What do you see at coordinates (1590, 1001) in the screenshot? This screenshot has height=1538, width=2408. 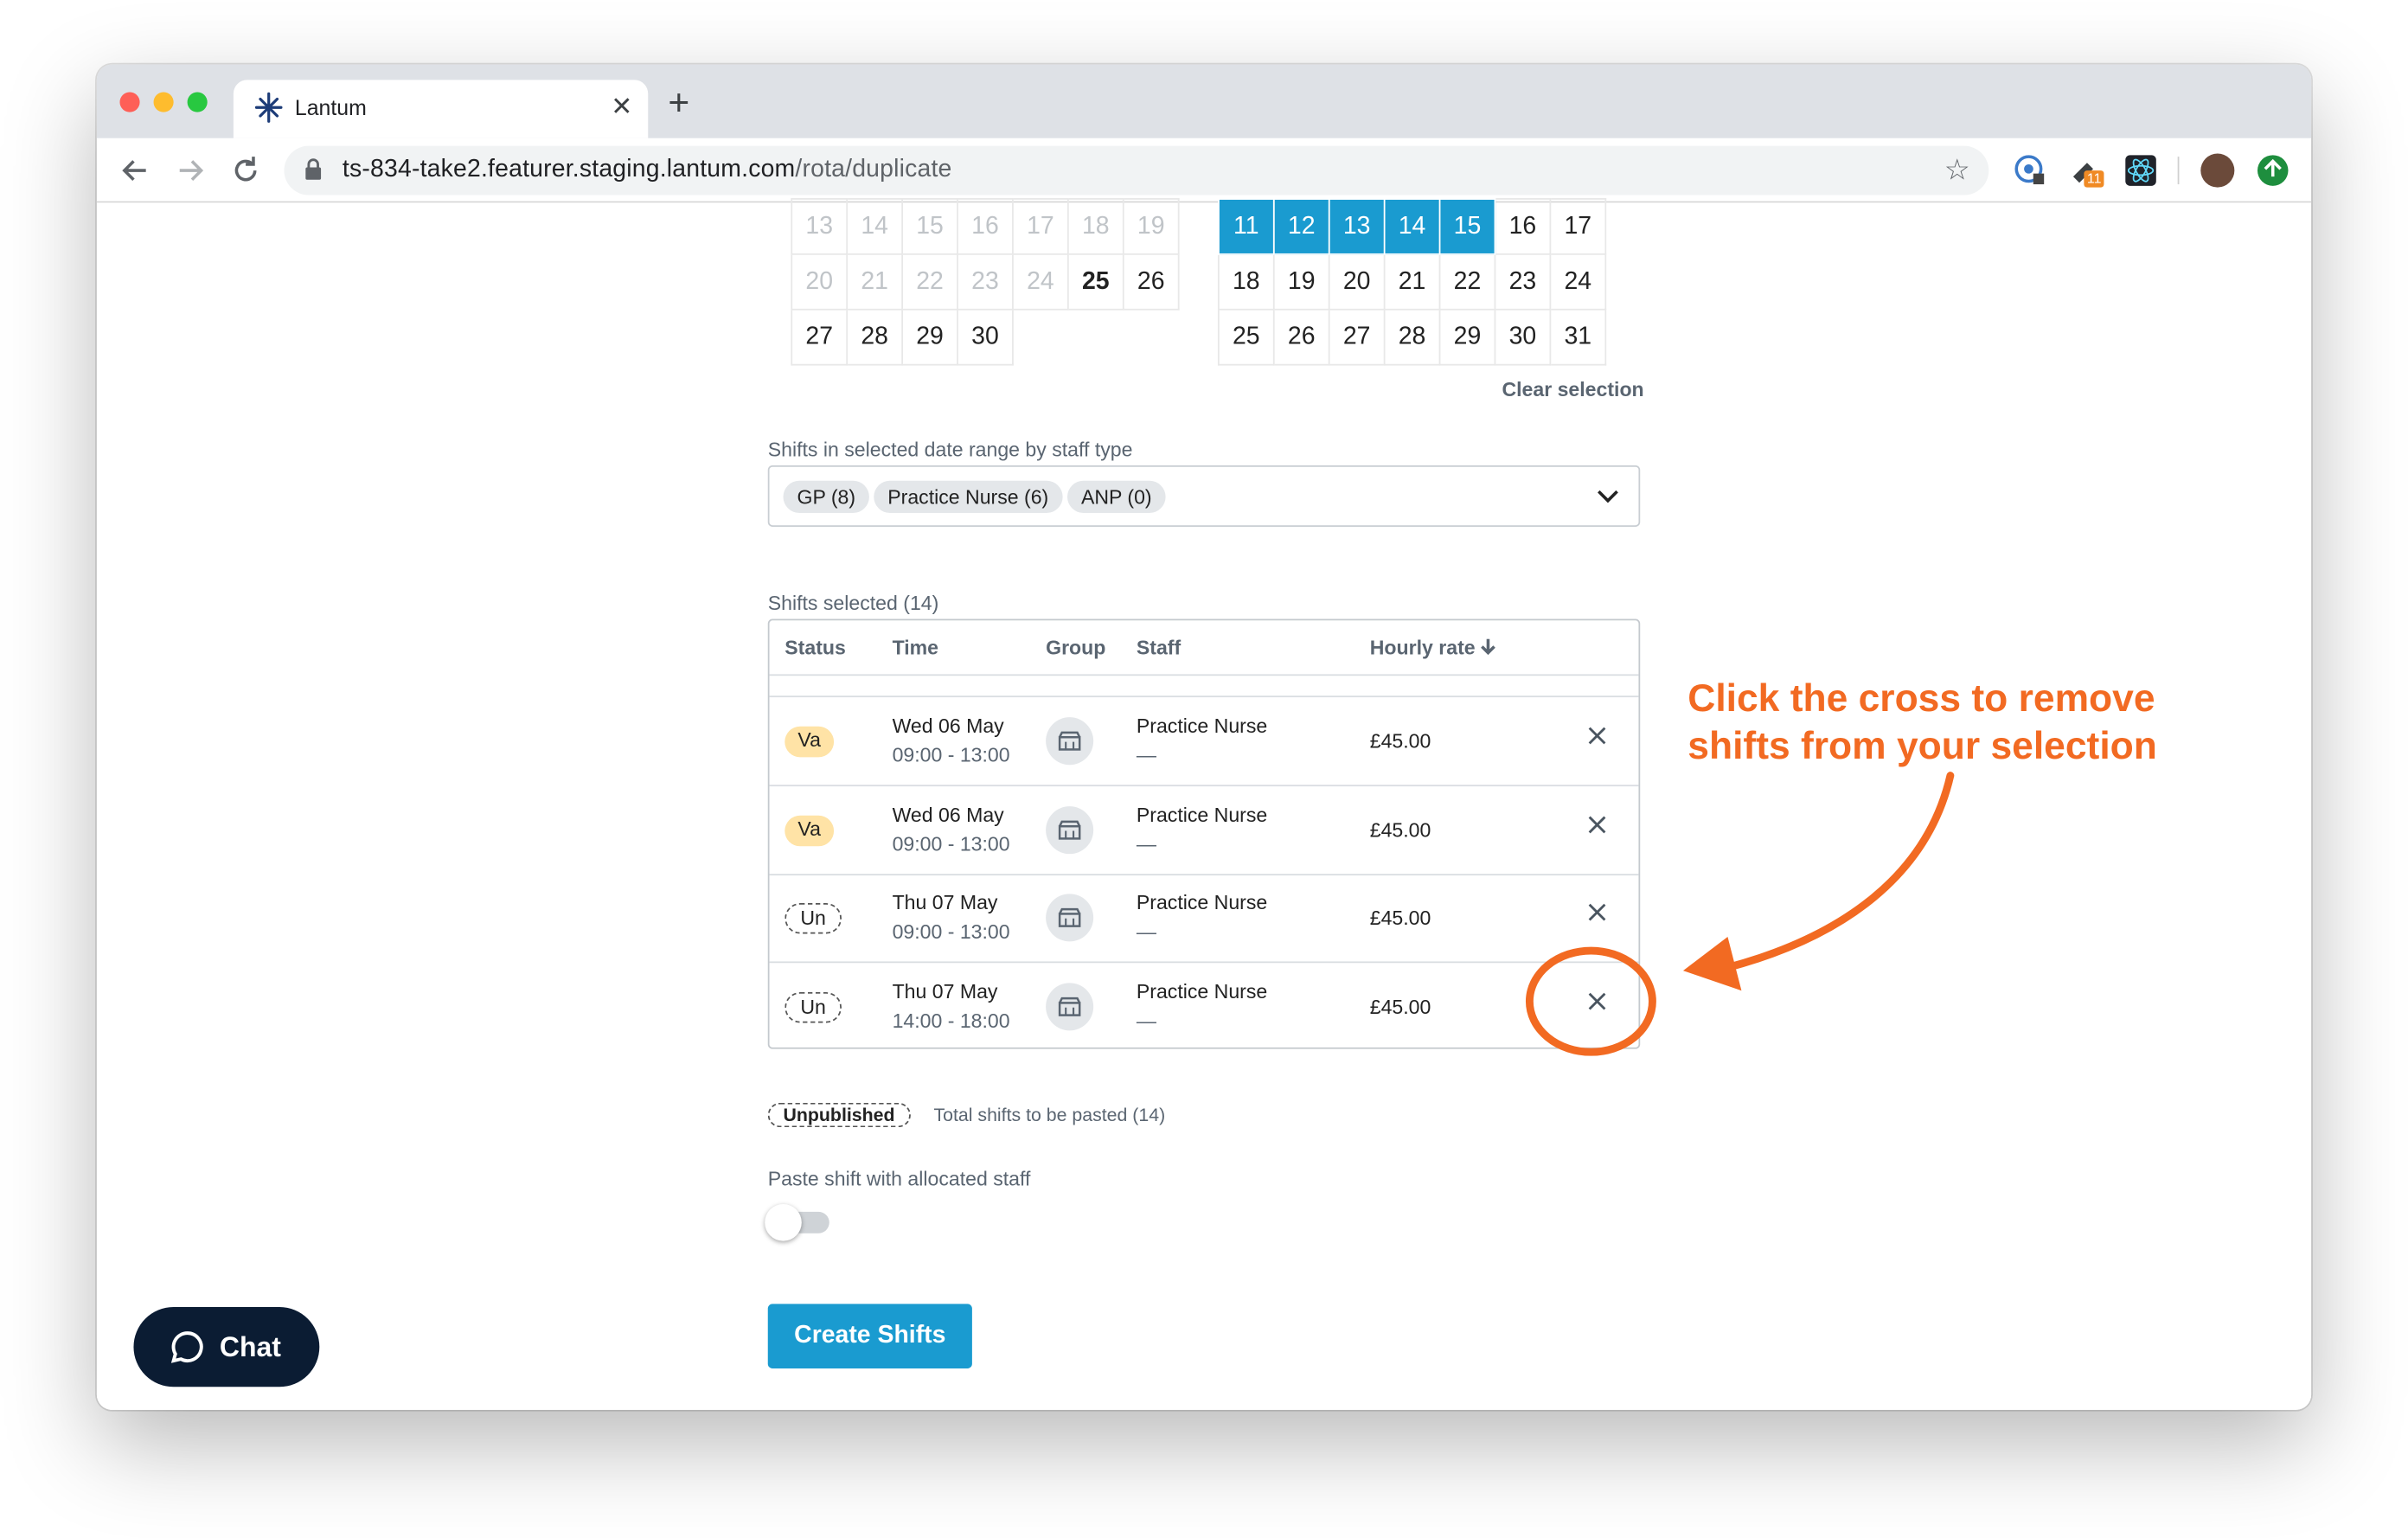 I see `highlight-circle` at bounding box center [1590, 1001].